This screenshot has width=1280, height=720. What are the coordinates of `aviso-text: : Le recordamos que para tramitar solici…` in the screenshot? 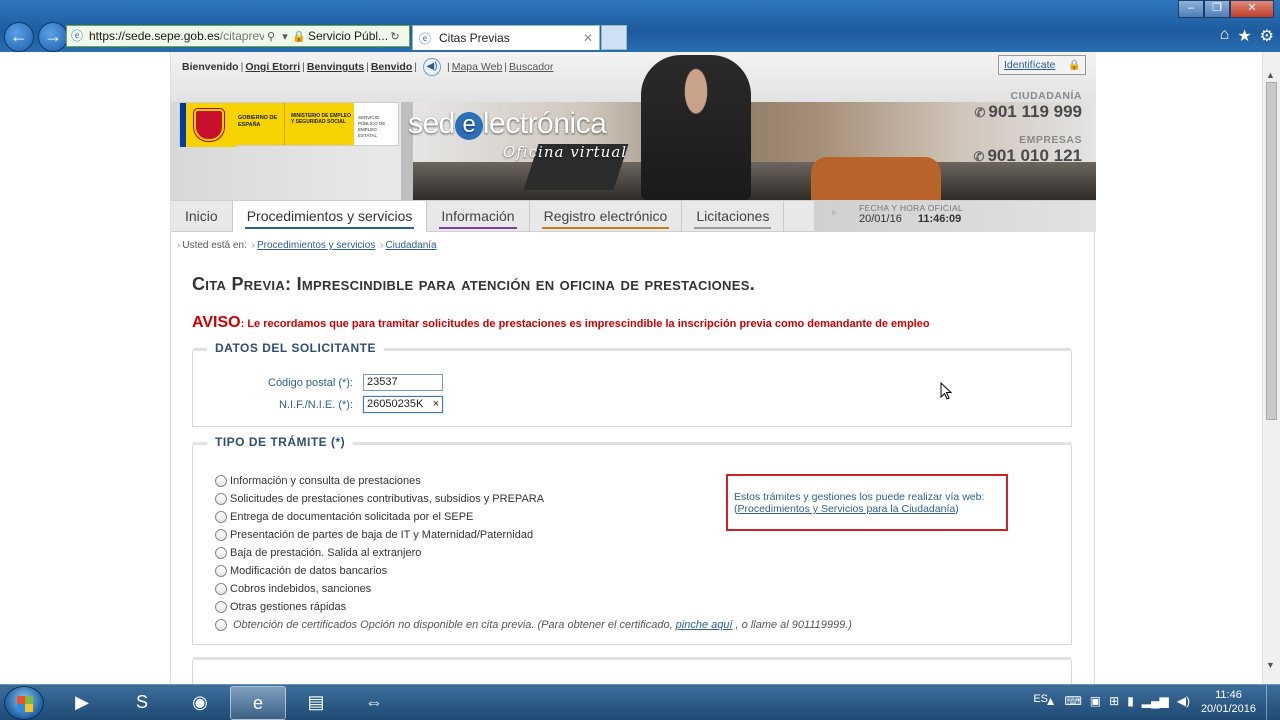 It's located at (585, 324).